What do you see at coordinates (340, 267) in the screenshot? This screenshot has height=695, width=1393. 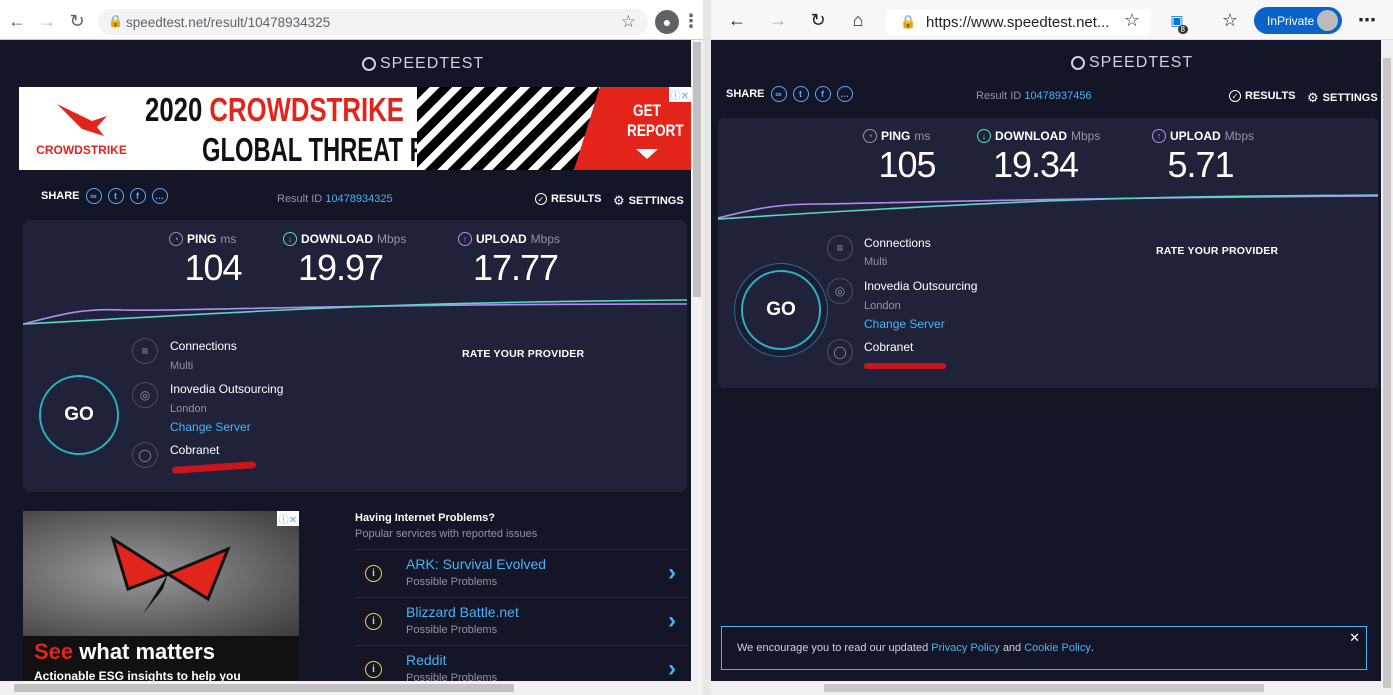 I see `download-value: 19.97` at bounding box center [340, 267].